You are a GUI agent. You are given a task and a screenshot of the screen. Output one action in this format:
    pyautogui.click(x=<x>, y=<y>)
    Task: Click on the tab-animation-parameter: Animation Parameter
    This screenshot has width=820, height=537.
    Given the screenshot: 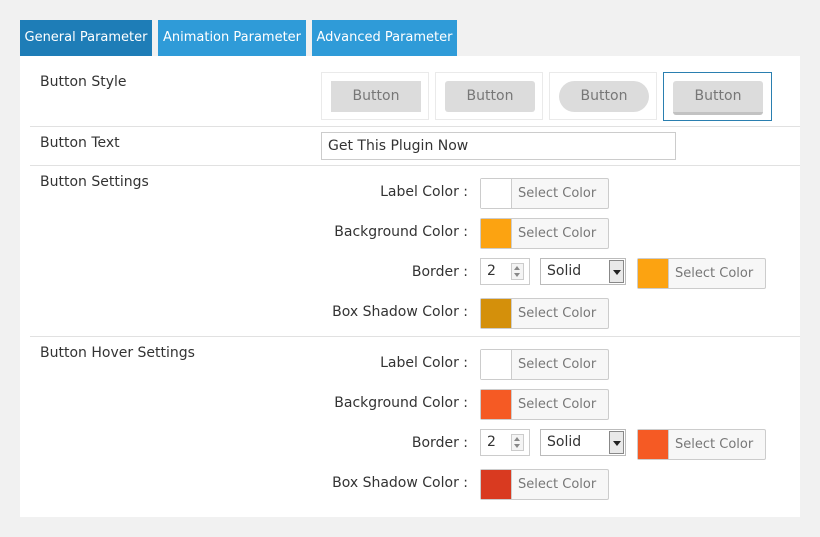 What is the action you would take?
    pyautogui.click(x=232, y=38)
    